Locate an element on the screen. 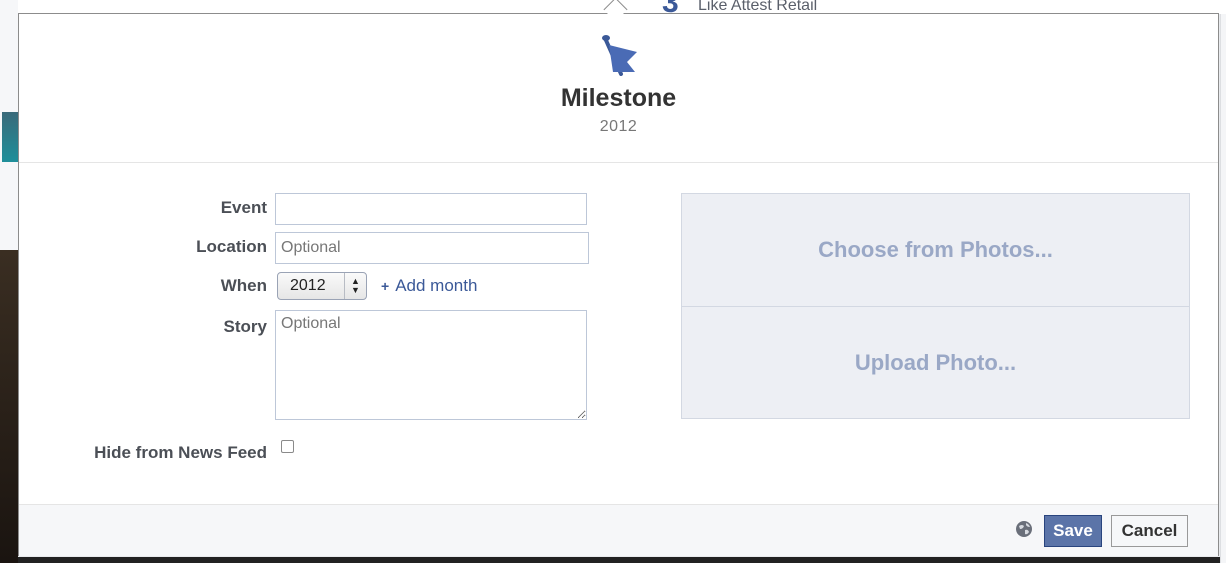  year-select: 2012 ▲ ▼ is located at coordinates (322, 286).